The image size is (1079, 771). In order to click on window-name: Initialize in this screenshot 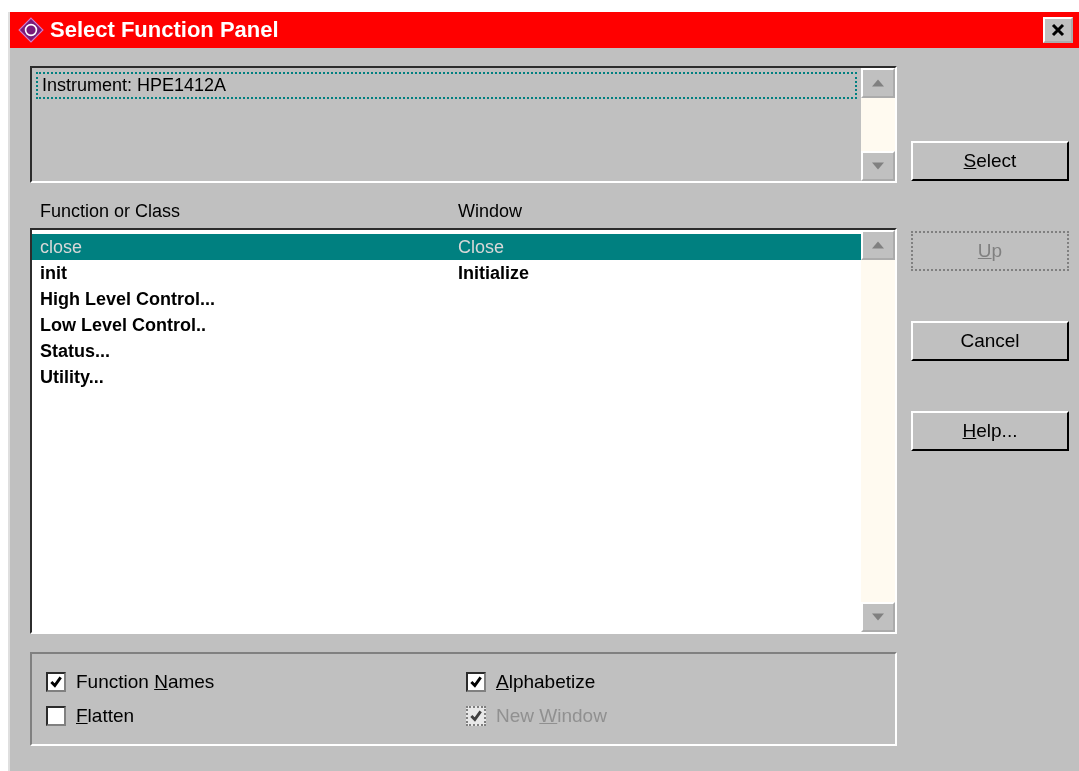, I will do `click(493, 273)`.